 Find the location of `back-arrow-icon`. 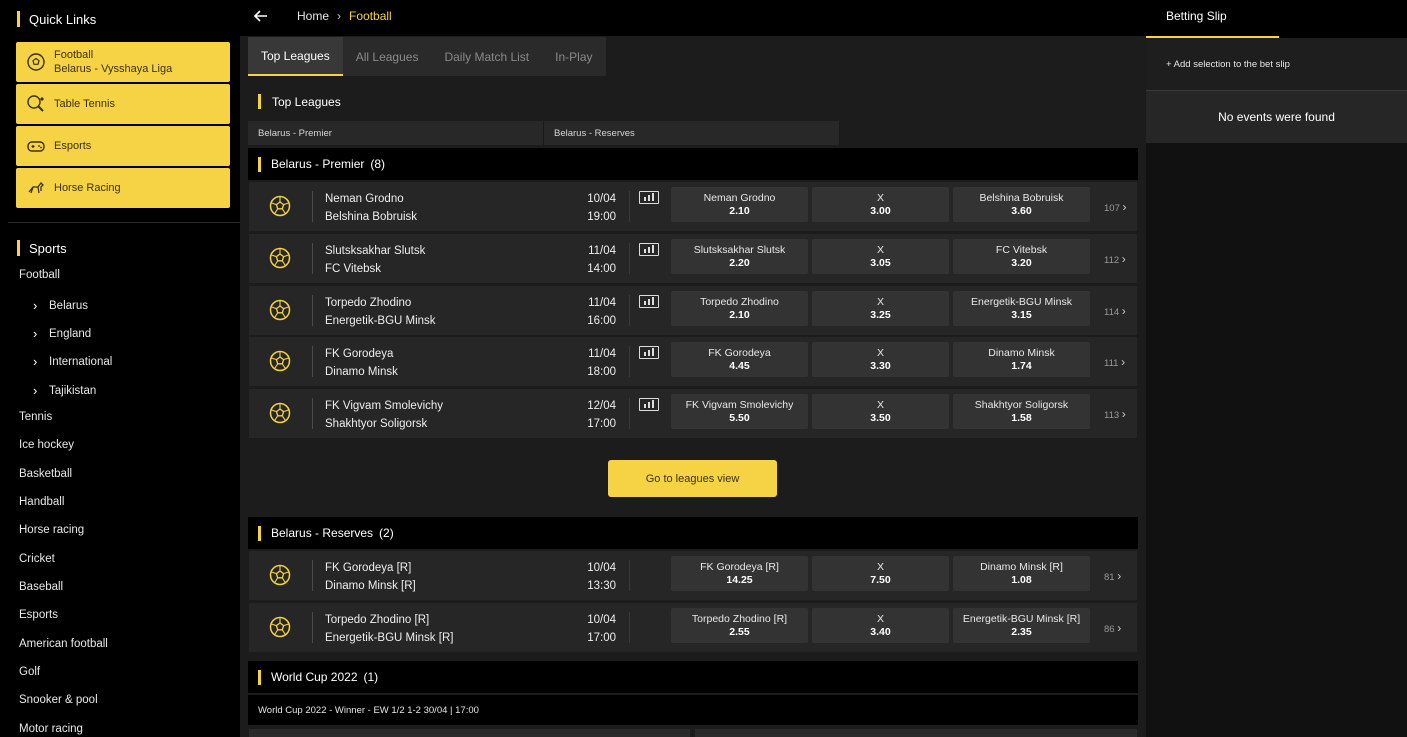

back-arrow-icon is located at coordinates (260, 17).